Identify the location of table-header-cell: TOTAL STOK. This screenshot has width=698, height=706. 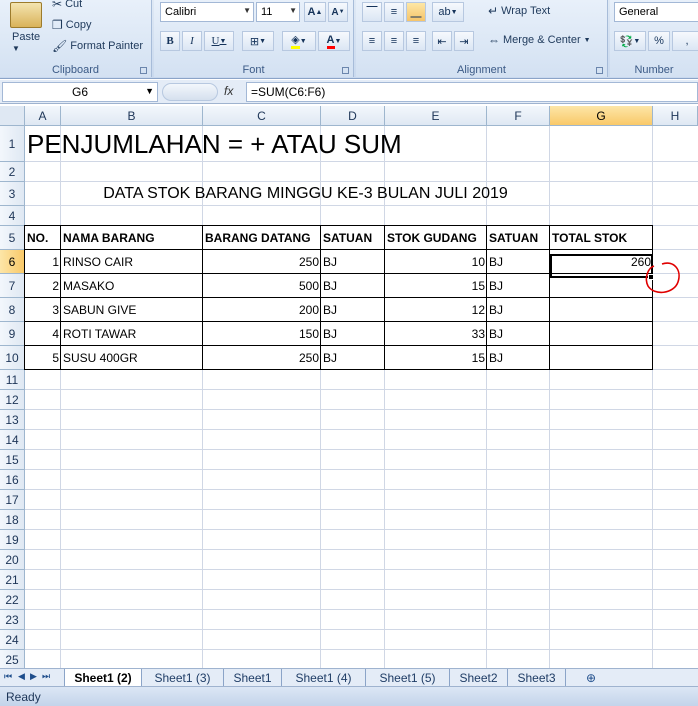
(601, 238).